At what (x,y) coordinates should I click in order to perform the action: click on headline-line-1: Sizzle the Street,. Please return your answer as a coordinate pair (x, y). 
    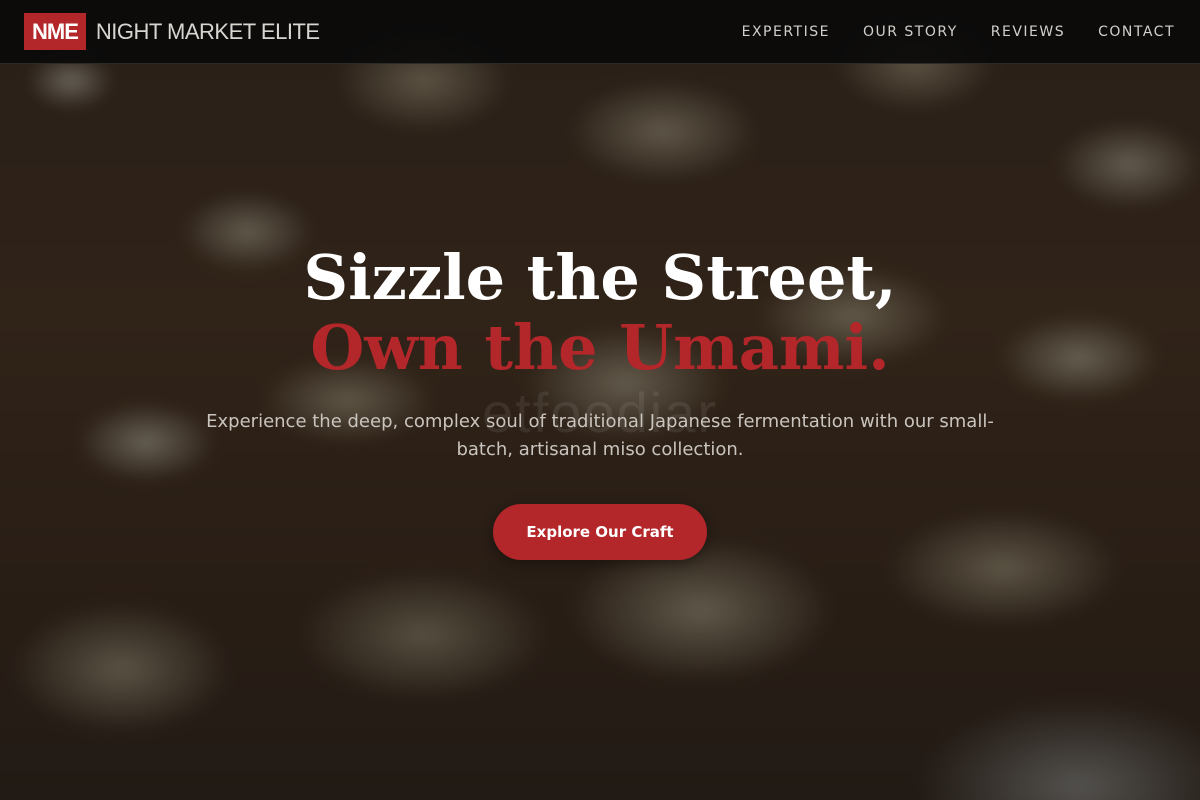
    Looking at the image, I should click on (600, 277).